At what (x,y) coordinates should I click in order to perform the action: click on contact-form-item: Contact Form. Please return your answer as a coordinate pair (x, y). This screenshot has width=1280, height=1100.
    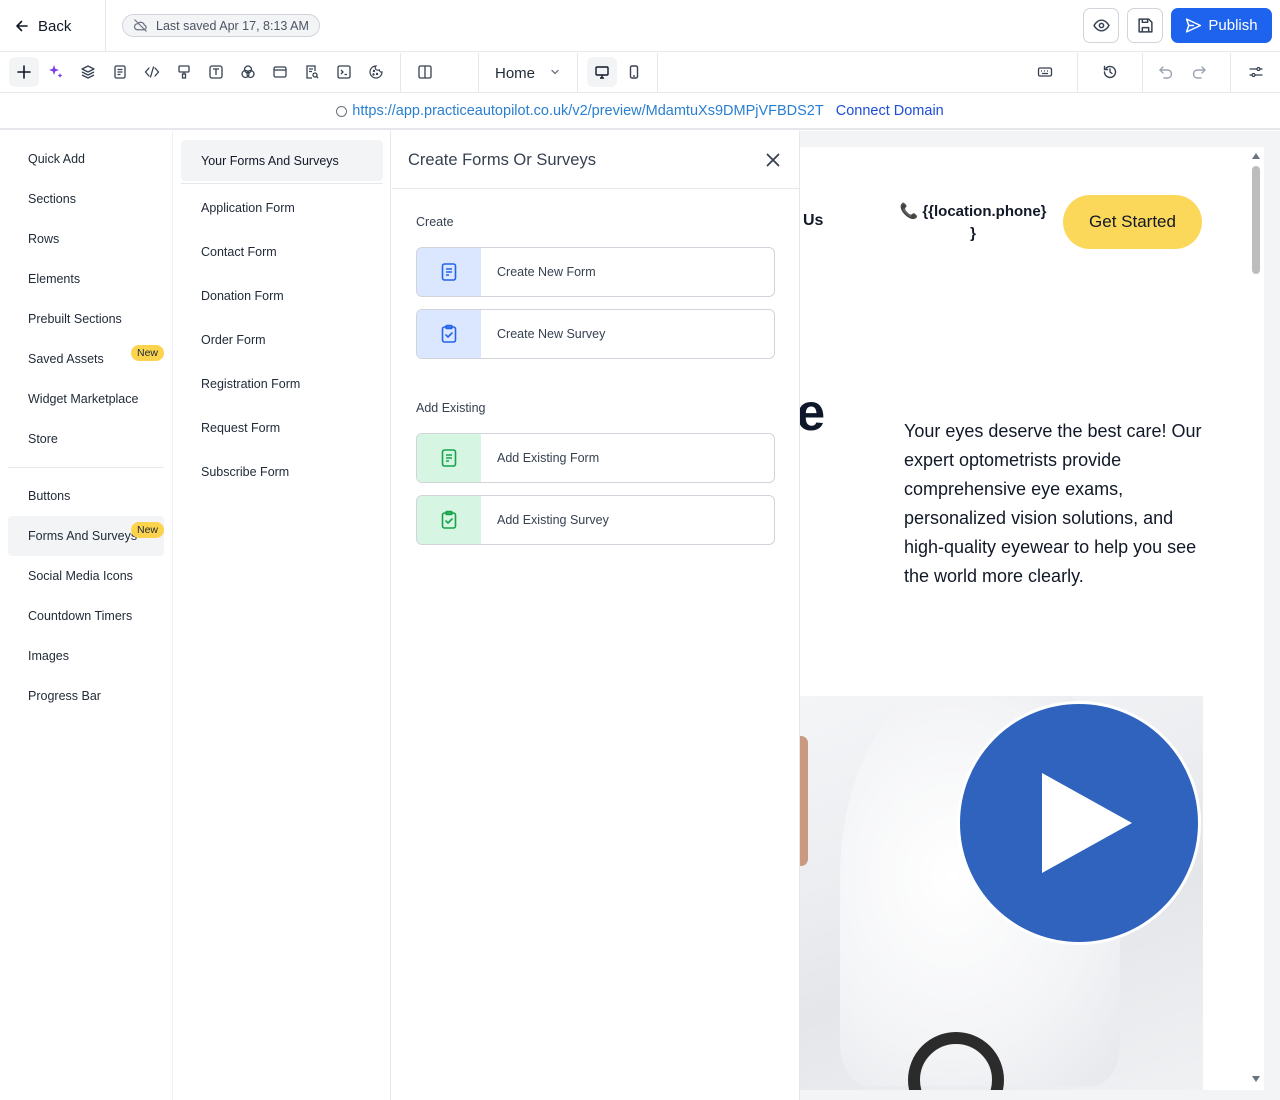
    Looking at the image, I should click on (239, 252).